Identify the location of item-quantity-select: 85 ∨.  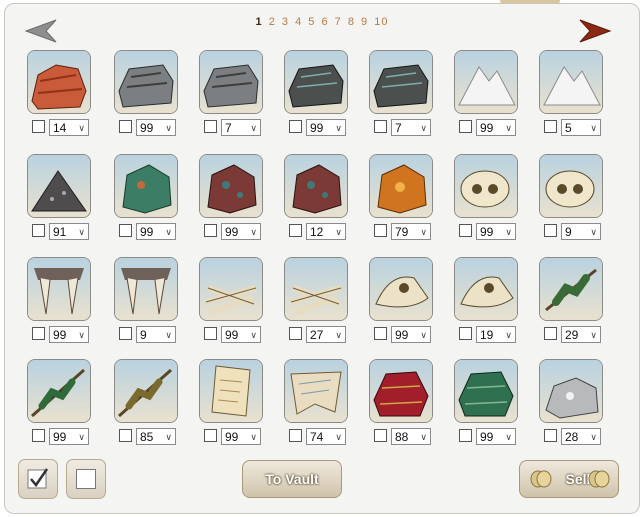
(156, 436).